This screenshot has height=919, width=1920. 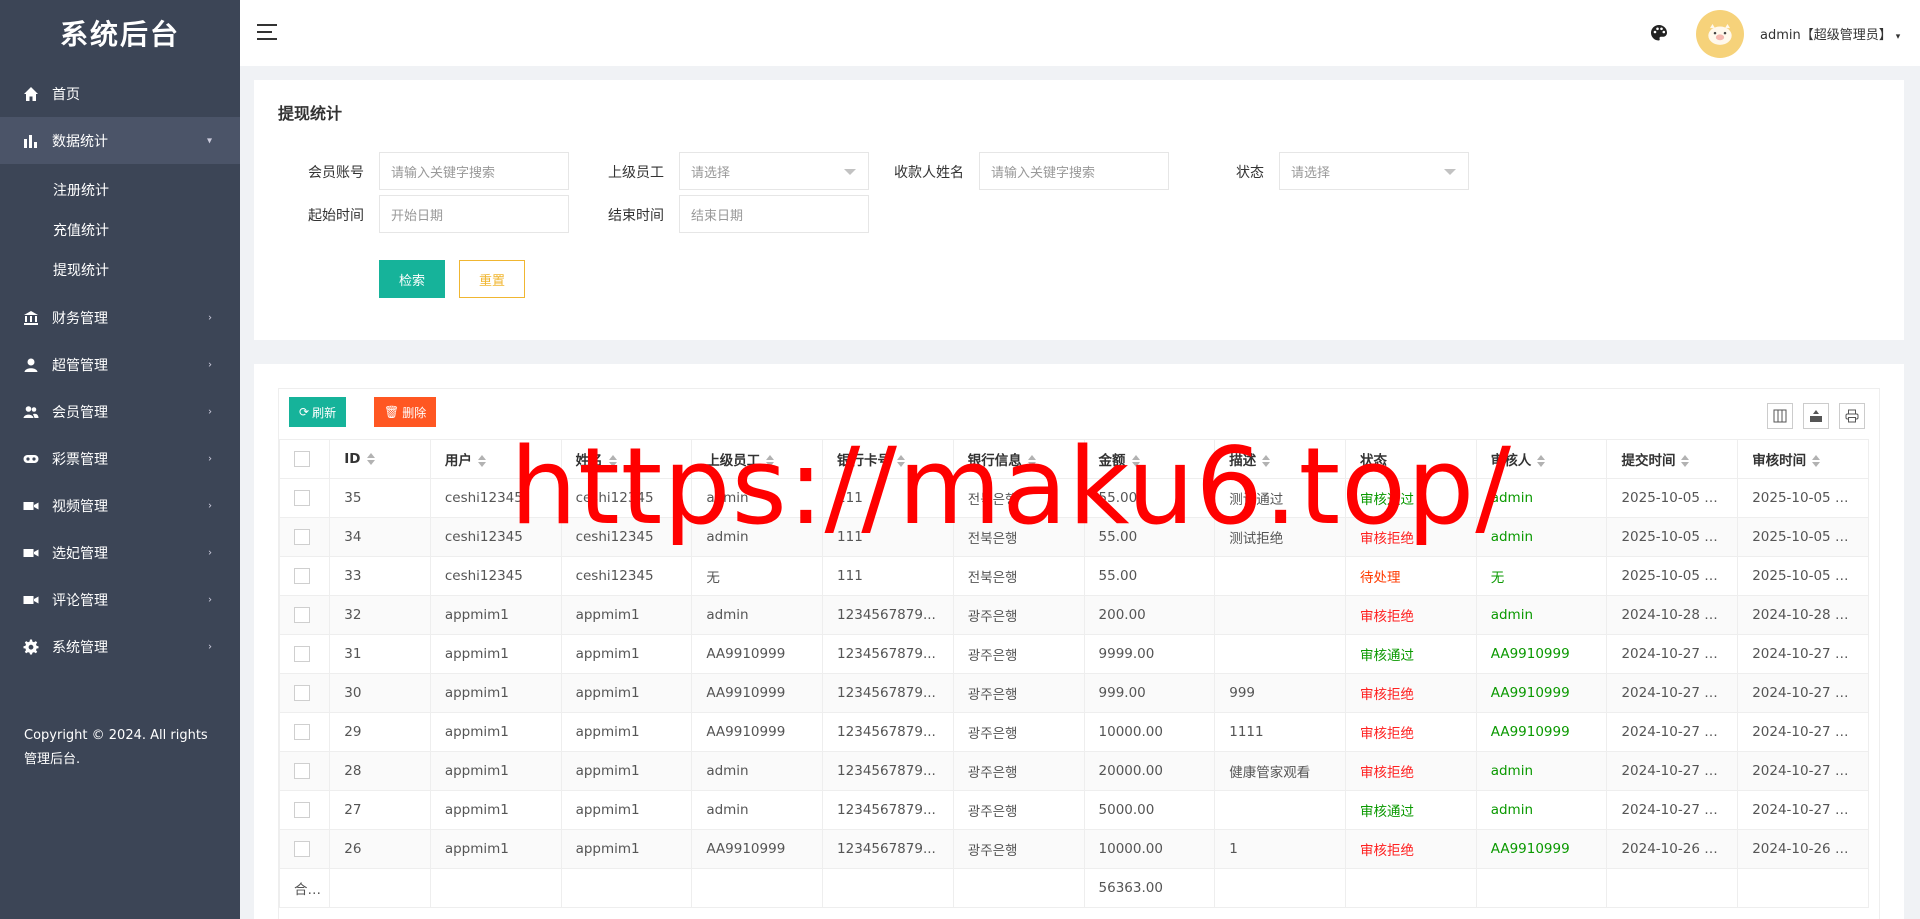 What do you see at coordinates (336, 216) in the screenshot?
I see `start-time-label: 起始时间` at bounding box center [336, 216].